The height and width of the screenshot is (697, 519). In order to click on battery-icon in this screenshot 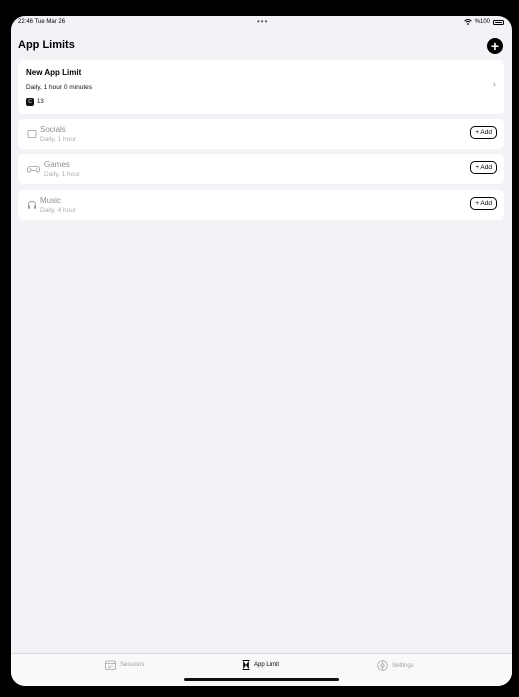, I will do `click(498, 22)`.